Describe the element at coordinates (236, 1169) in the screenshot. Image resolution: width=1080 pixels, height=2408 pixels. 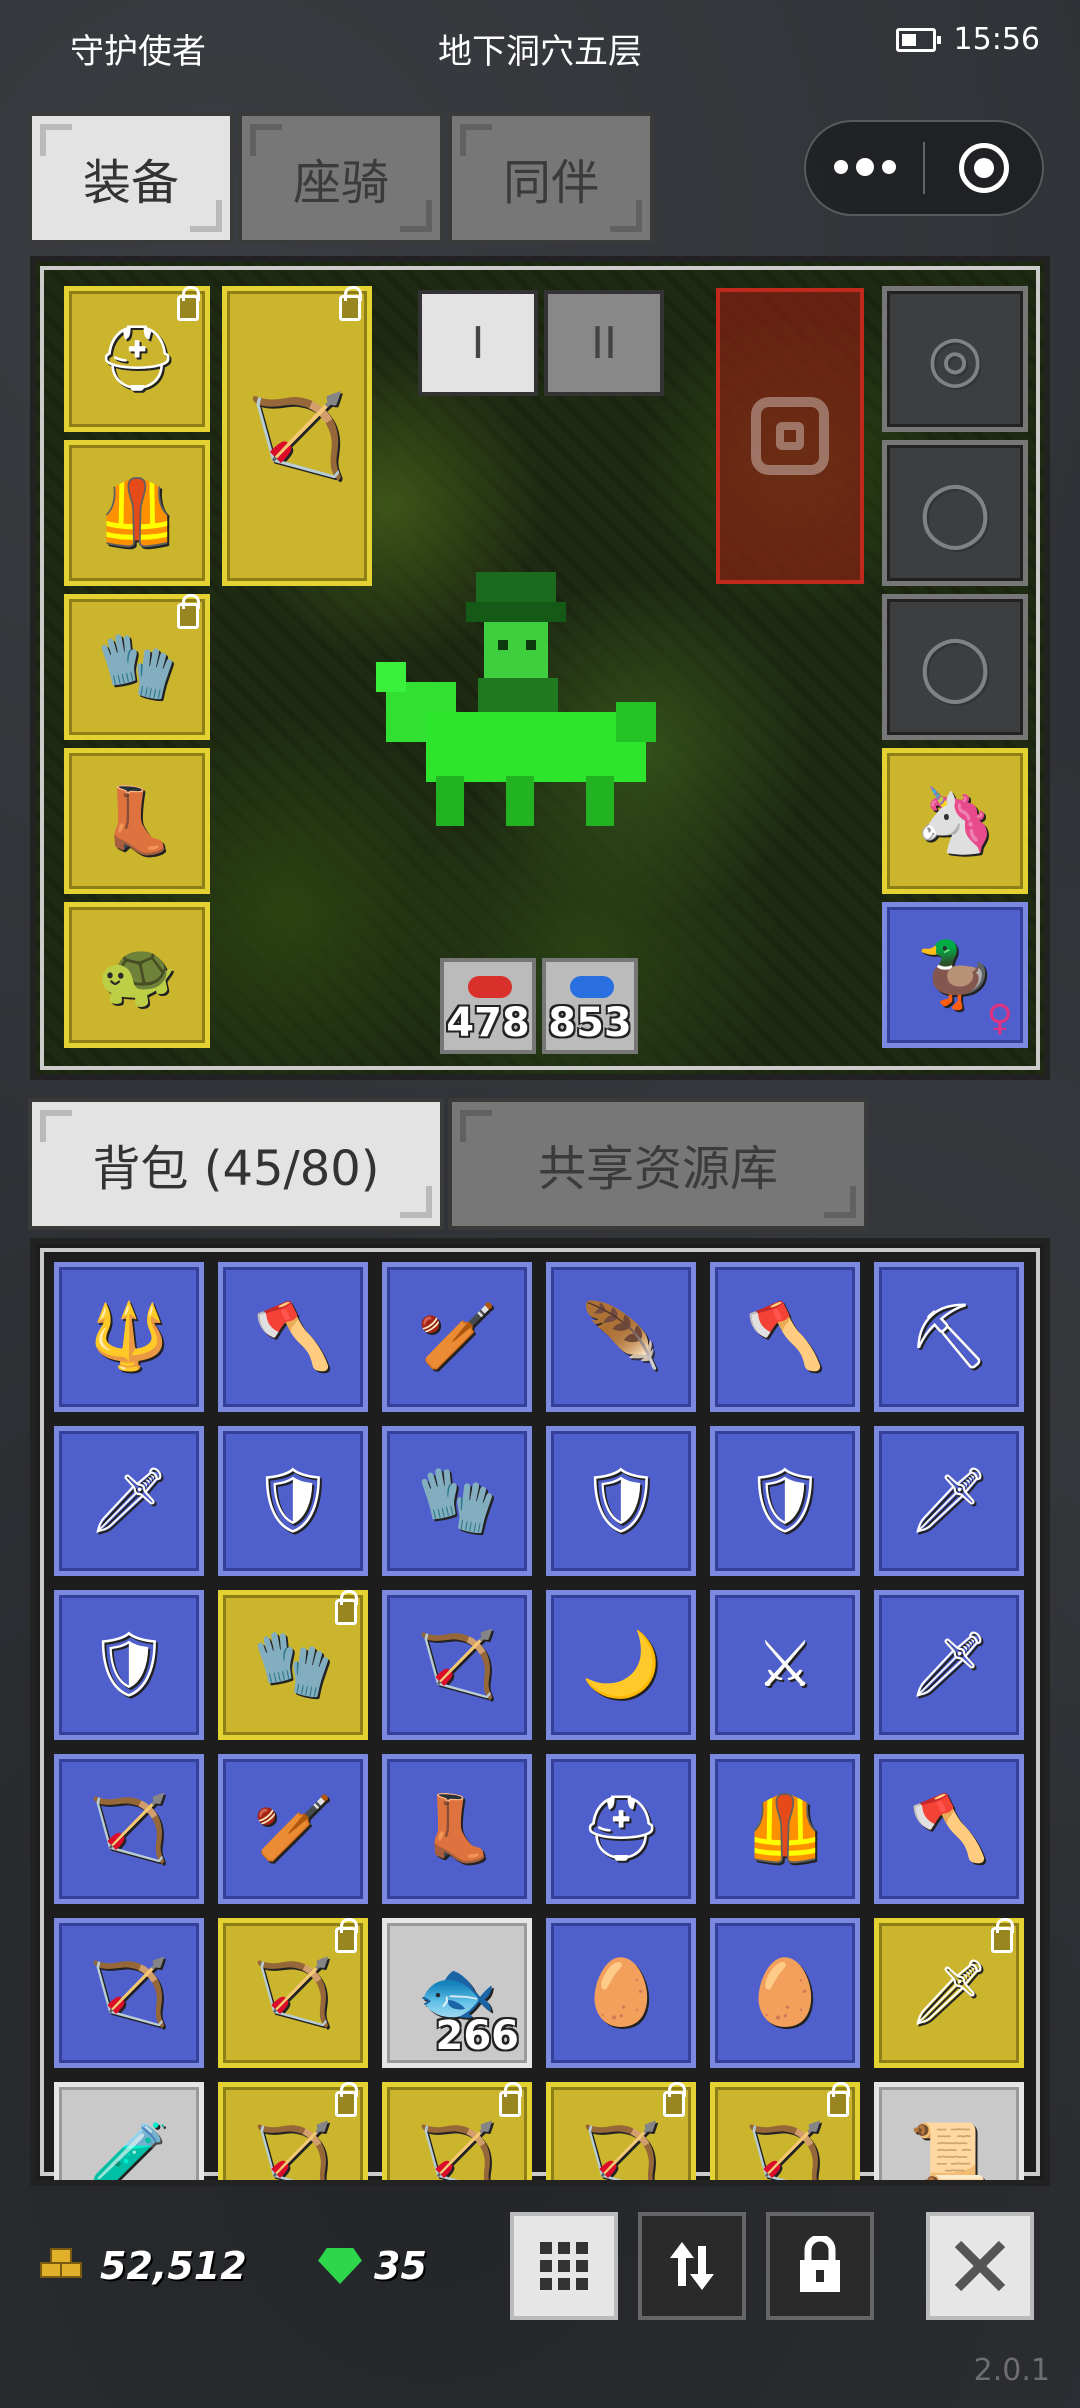
I see `tab-backpack-label: 背包 (45/80)` at that location.